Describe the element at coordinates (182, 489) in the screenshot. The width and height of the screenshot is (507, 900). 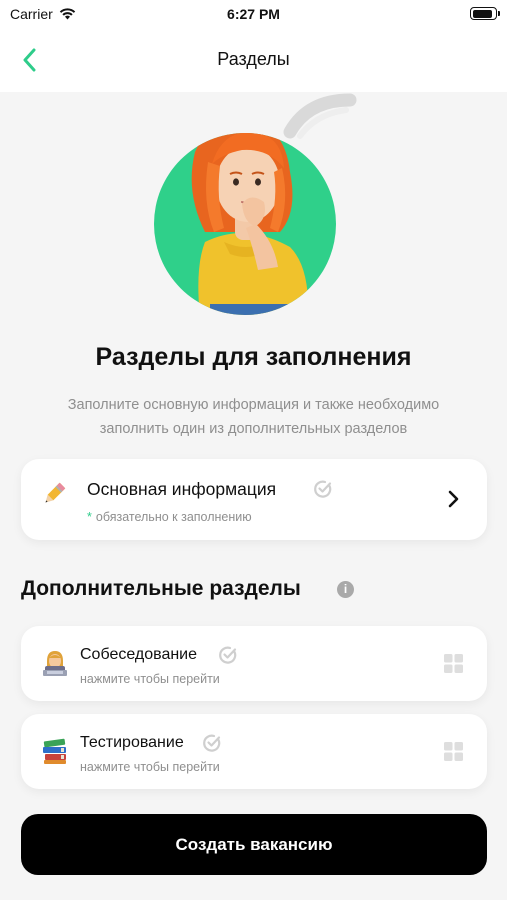
I see `main-info-title: Основная информация` at that location.